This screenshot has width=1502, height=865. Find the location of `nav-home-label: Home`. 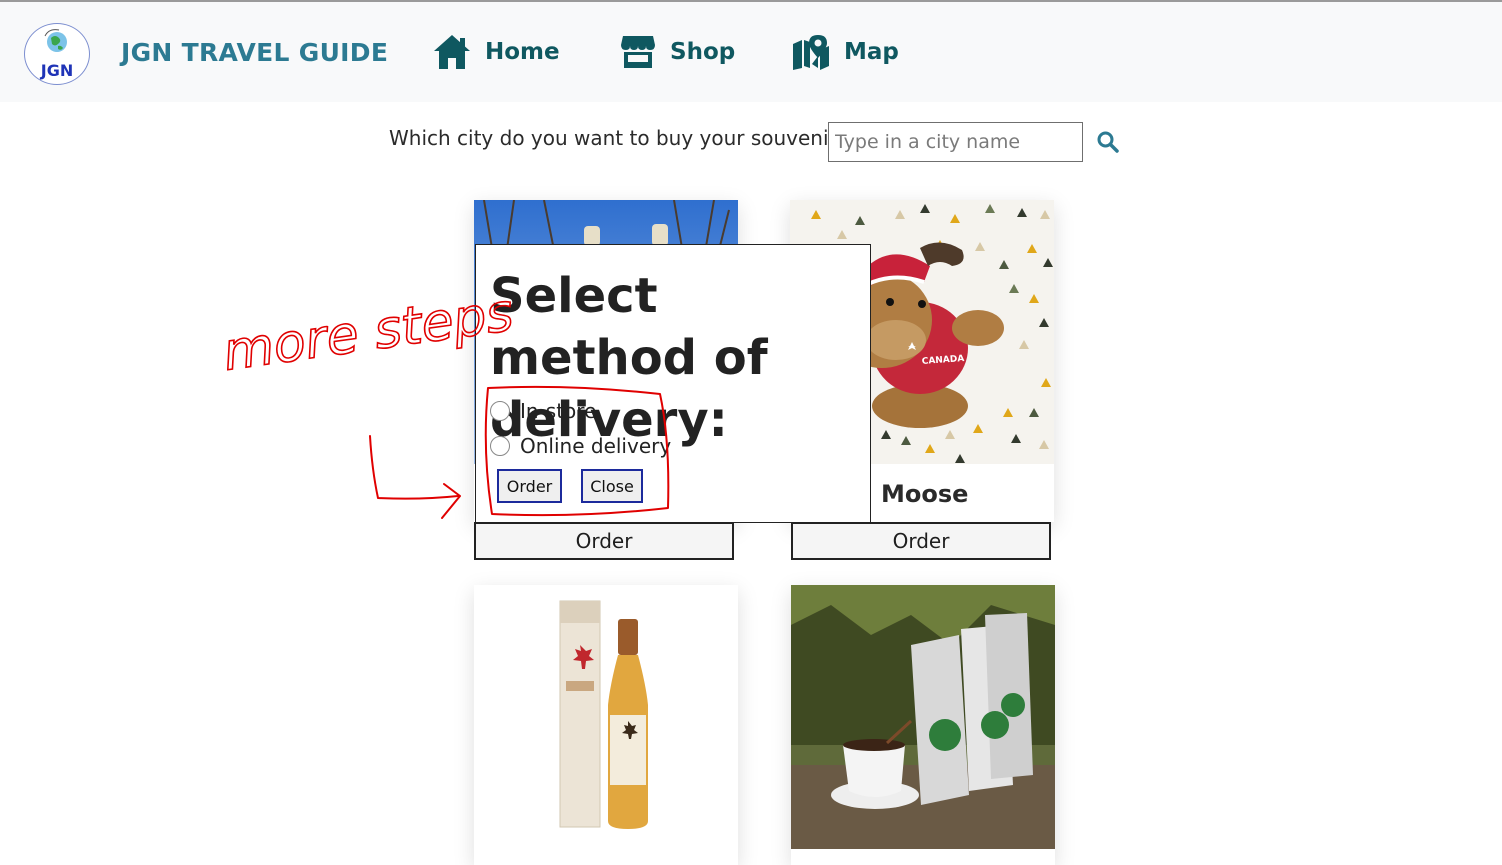

nav-home-label: Home is located at coordinates (522, 52).